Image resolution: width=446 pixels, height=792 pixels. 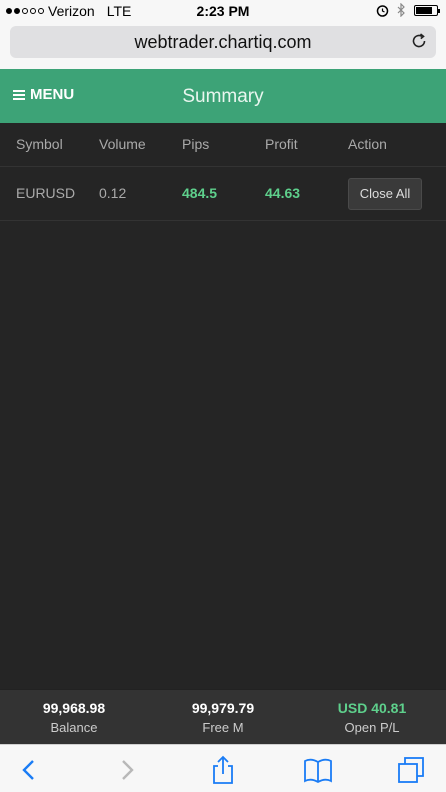 I want to click on bookmarks-icon, so click(x=318, y=770).